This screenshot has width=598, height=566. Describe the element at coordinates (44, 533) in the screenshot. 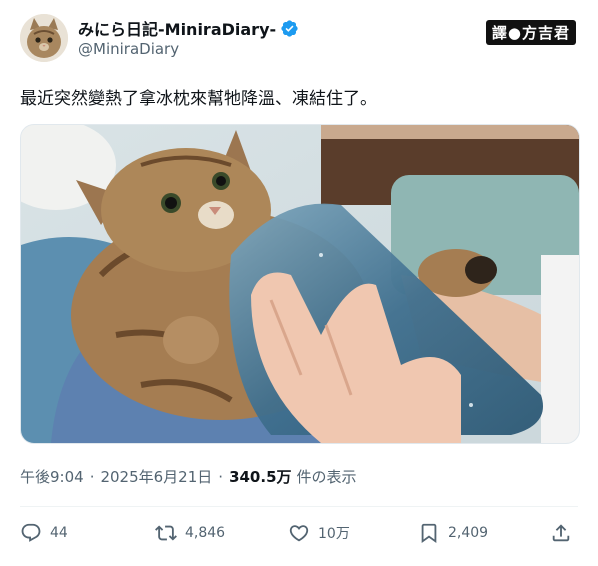

I see `reply-button: 44` at that location.